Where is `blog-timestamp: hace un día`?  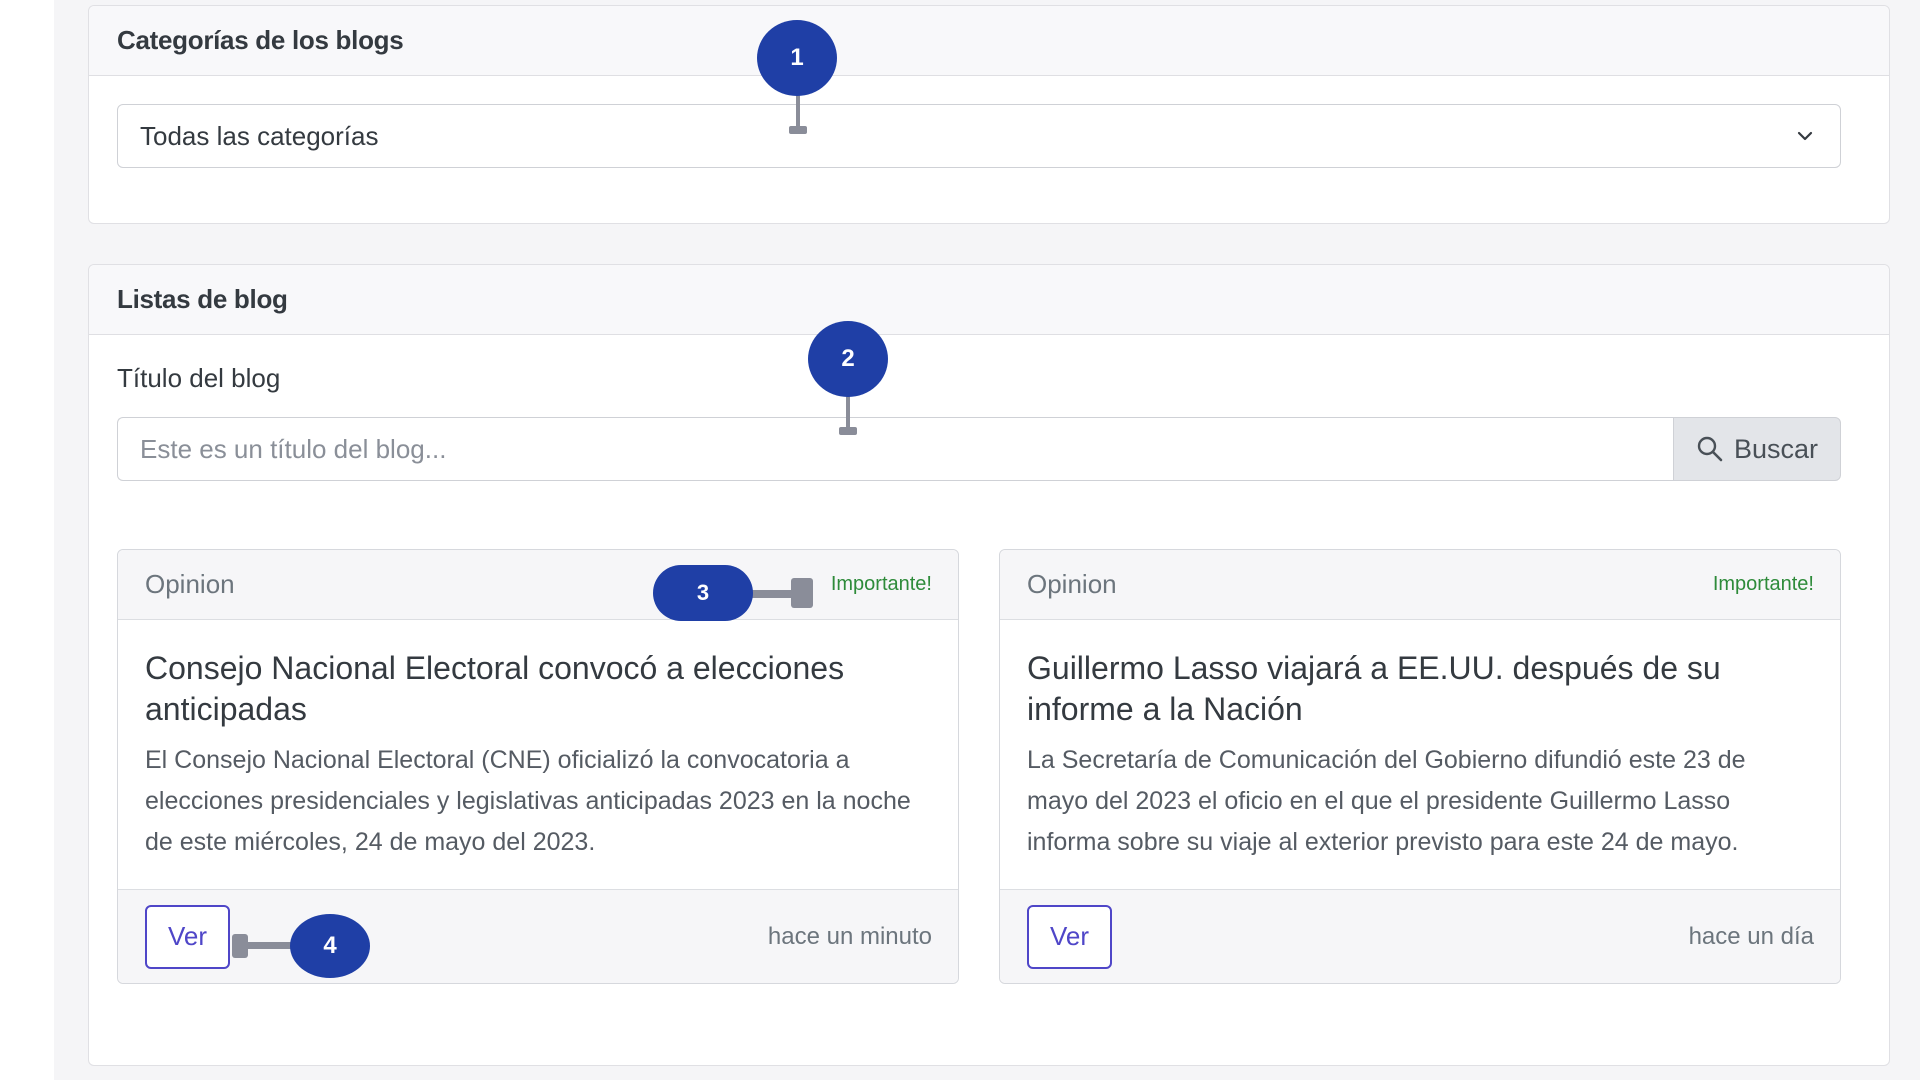 blog-timestamp: hace un día is located at coordinates (1751, 936).